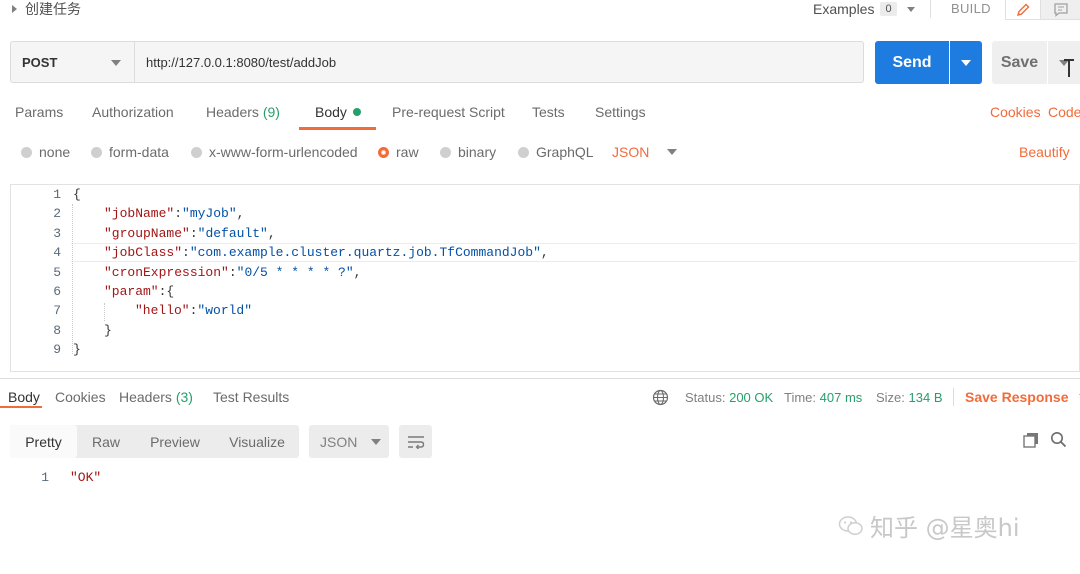 The image size is (1080, 574). Describe the element at coordinates (925, 397) in the screenshot. I see `size-value: 134 B` at that location.